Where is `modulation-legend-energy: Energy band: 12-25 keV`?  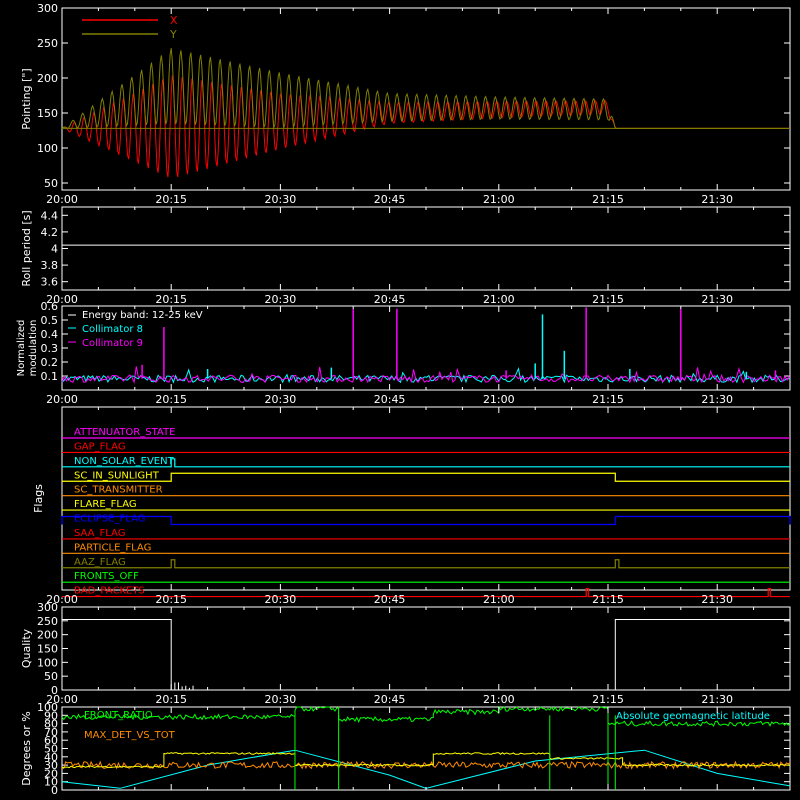 modulation-legend-energy: Energy band: 12-25 keV is located at coordinates (142, 315).